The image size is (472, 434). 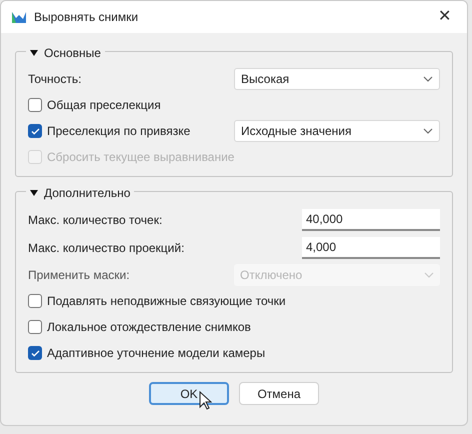 What do you see at coordinates (87, 193) in the screenshot?
I see `group-title: Дополнительно` at bounding box center [87, 193].